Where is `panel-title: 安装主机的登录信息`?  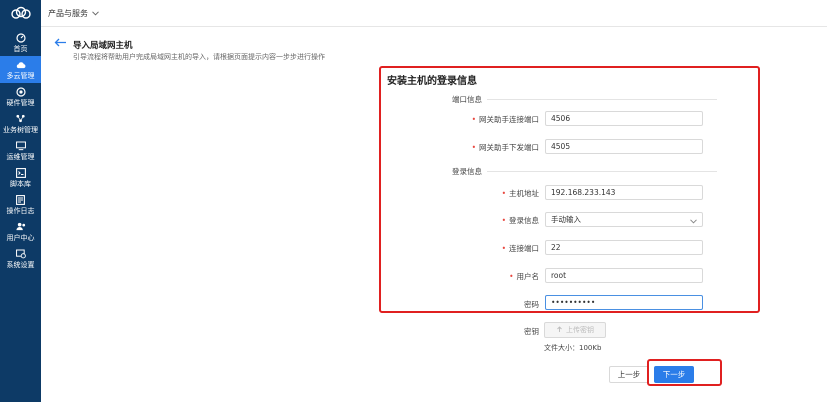
panel-title: 安装主机的登录信息 is located at coordinates (432, 81).